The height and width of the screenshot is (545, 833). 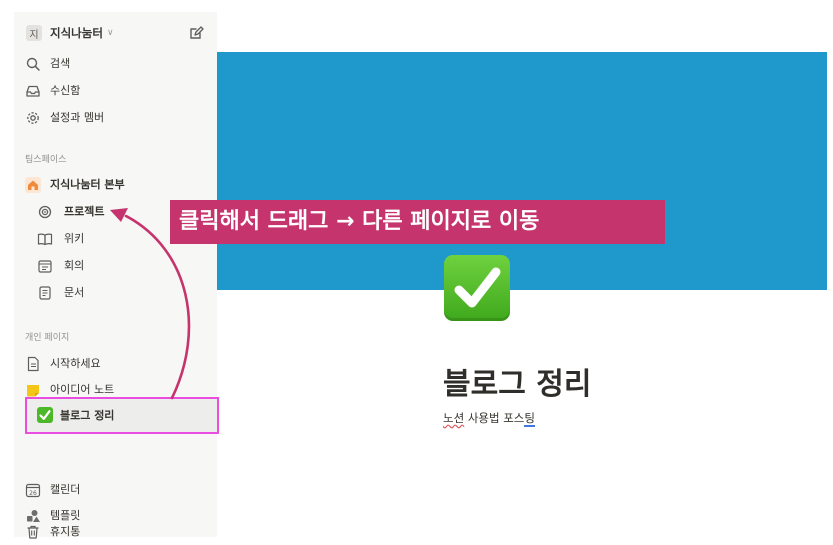 I want to click on page-icon, so click(x=33, y=364).